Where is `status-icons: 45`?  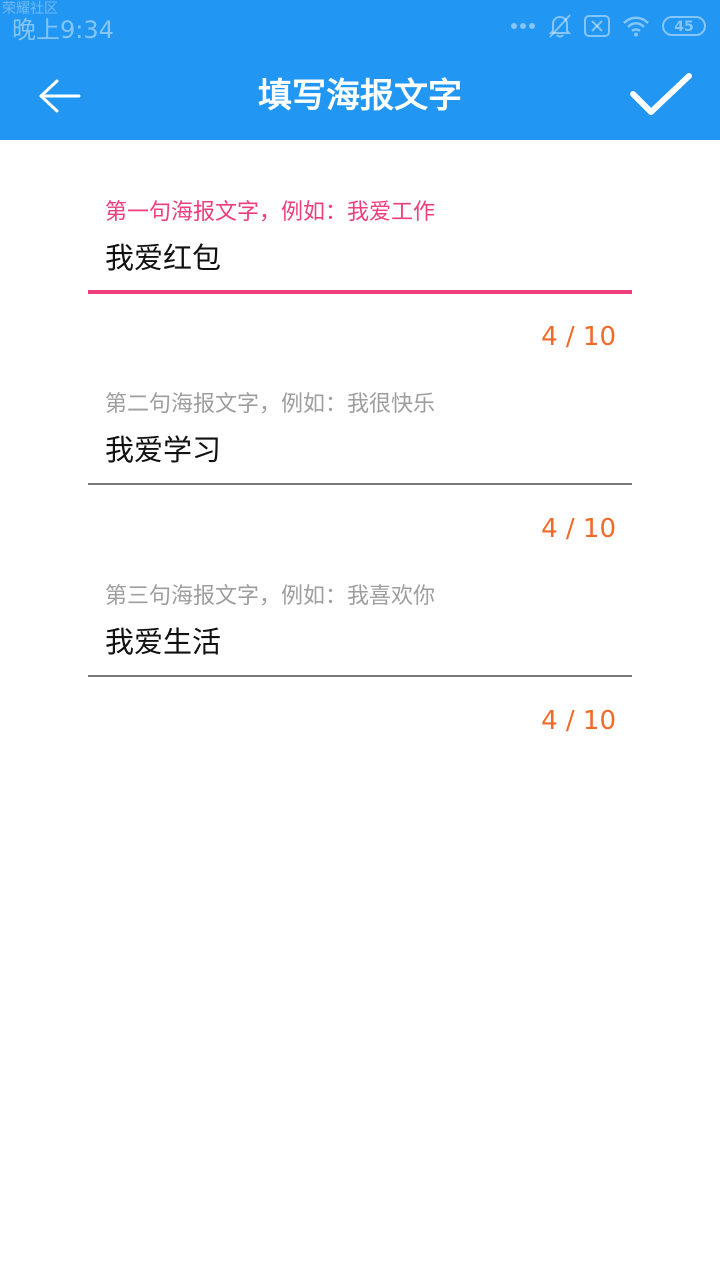 status-icons: 45 is located at coordinates (608, 26).